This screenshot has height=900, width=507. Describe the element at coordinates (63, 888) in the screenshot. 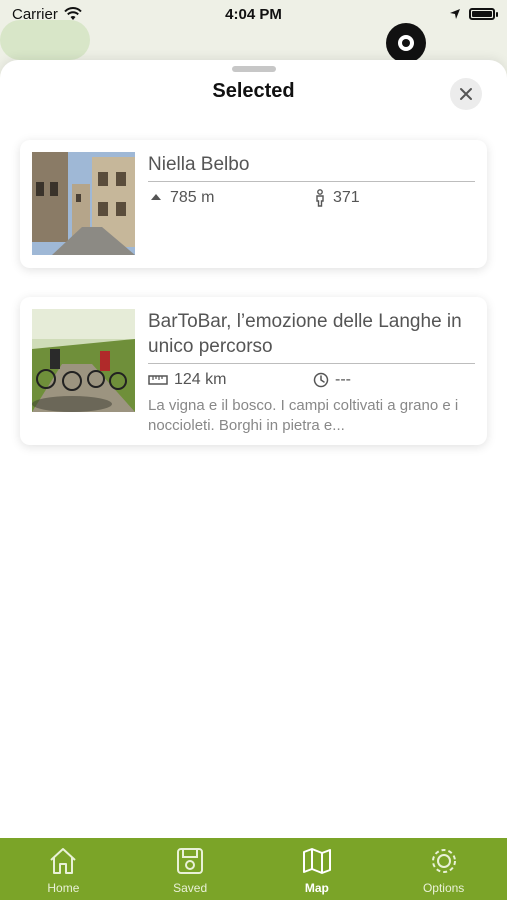

I see `tab-home-label: Home` at that location.